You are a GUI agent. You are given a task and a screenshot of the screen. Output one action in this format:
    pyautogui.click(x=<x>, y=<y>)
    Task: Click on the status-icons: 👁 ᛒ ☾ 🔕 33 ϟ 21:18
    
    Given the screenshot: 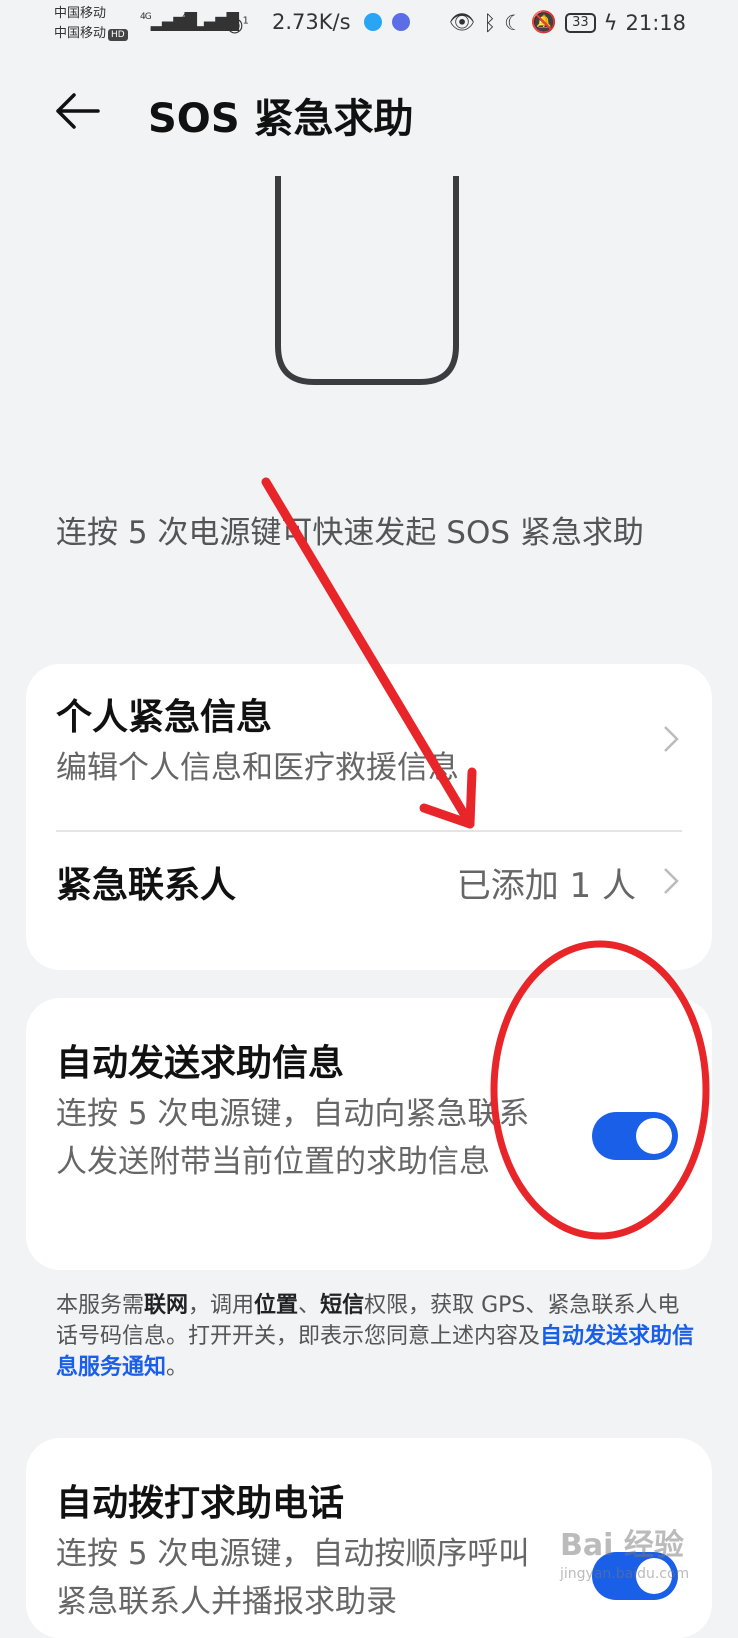 What is the action you would take?
    pyautogui.click(x=567, y=22)
    